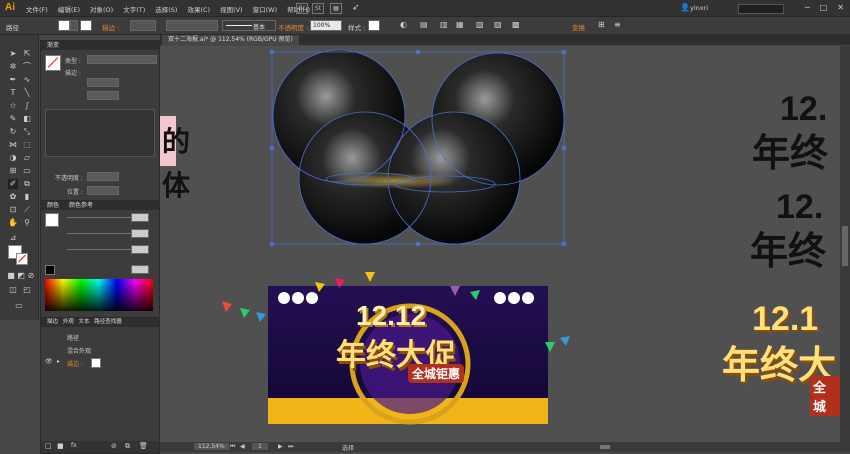 Image resolution: width=850 pixels, height=454 pixels. What do you see at coordinates (13, 119) in the screenshot?
I see `pencil-tool-icon: ✎` at bounding box center [13, 119].